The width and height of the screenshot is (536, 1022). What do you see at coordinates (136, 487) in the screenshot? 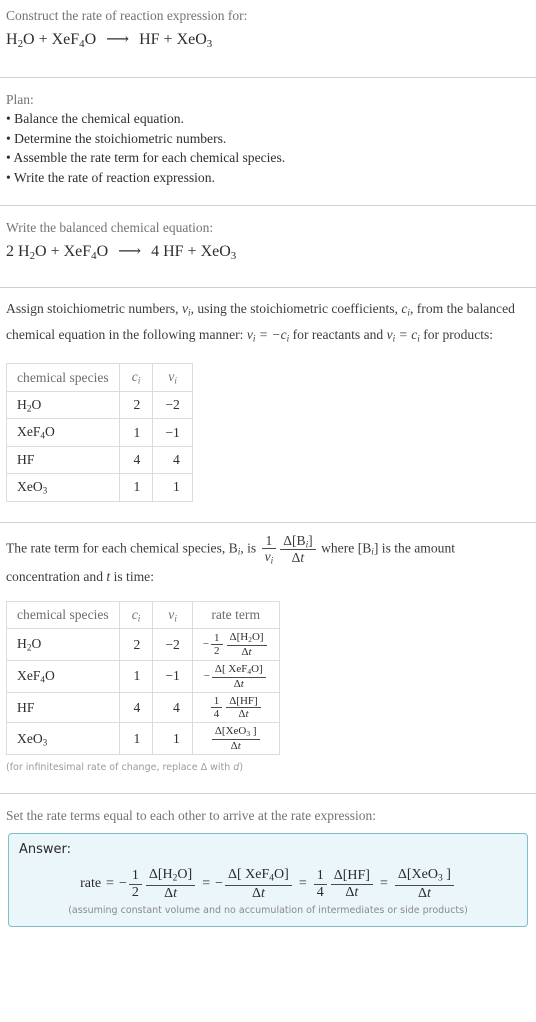
I see `cell-c-xeo3: 1` at bounding box center [136, 487].